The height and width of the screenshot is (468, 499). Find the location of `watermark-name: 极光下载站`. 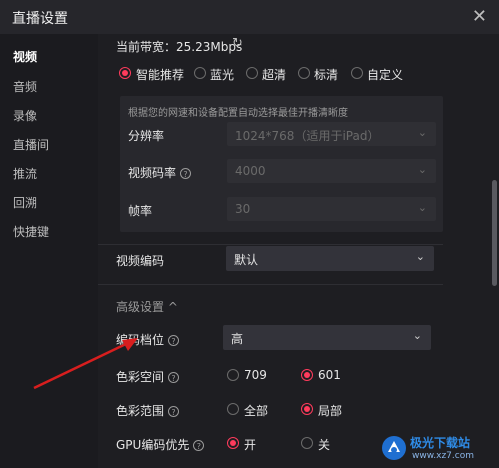

watermark-name: 极光下载站 is located at coordinates (440, 443).